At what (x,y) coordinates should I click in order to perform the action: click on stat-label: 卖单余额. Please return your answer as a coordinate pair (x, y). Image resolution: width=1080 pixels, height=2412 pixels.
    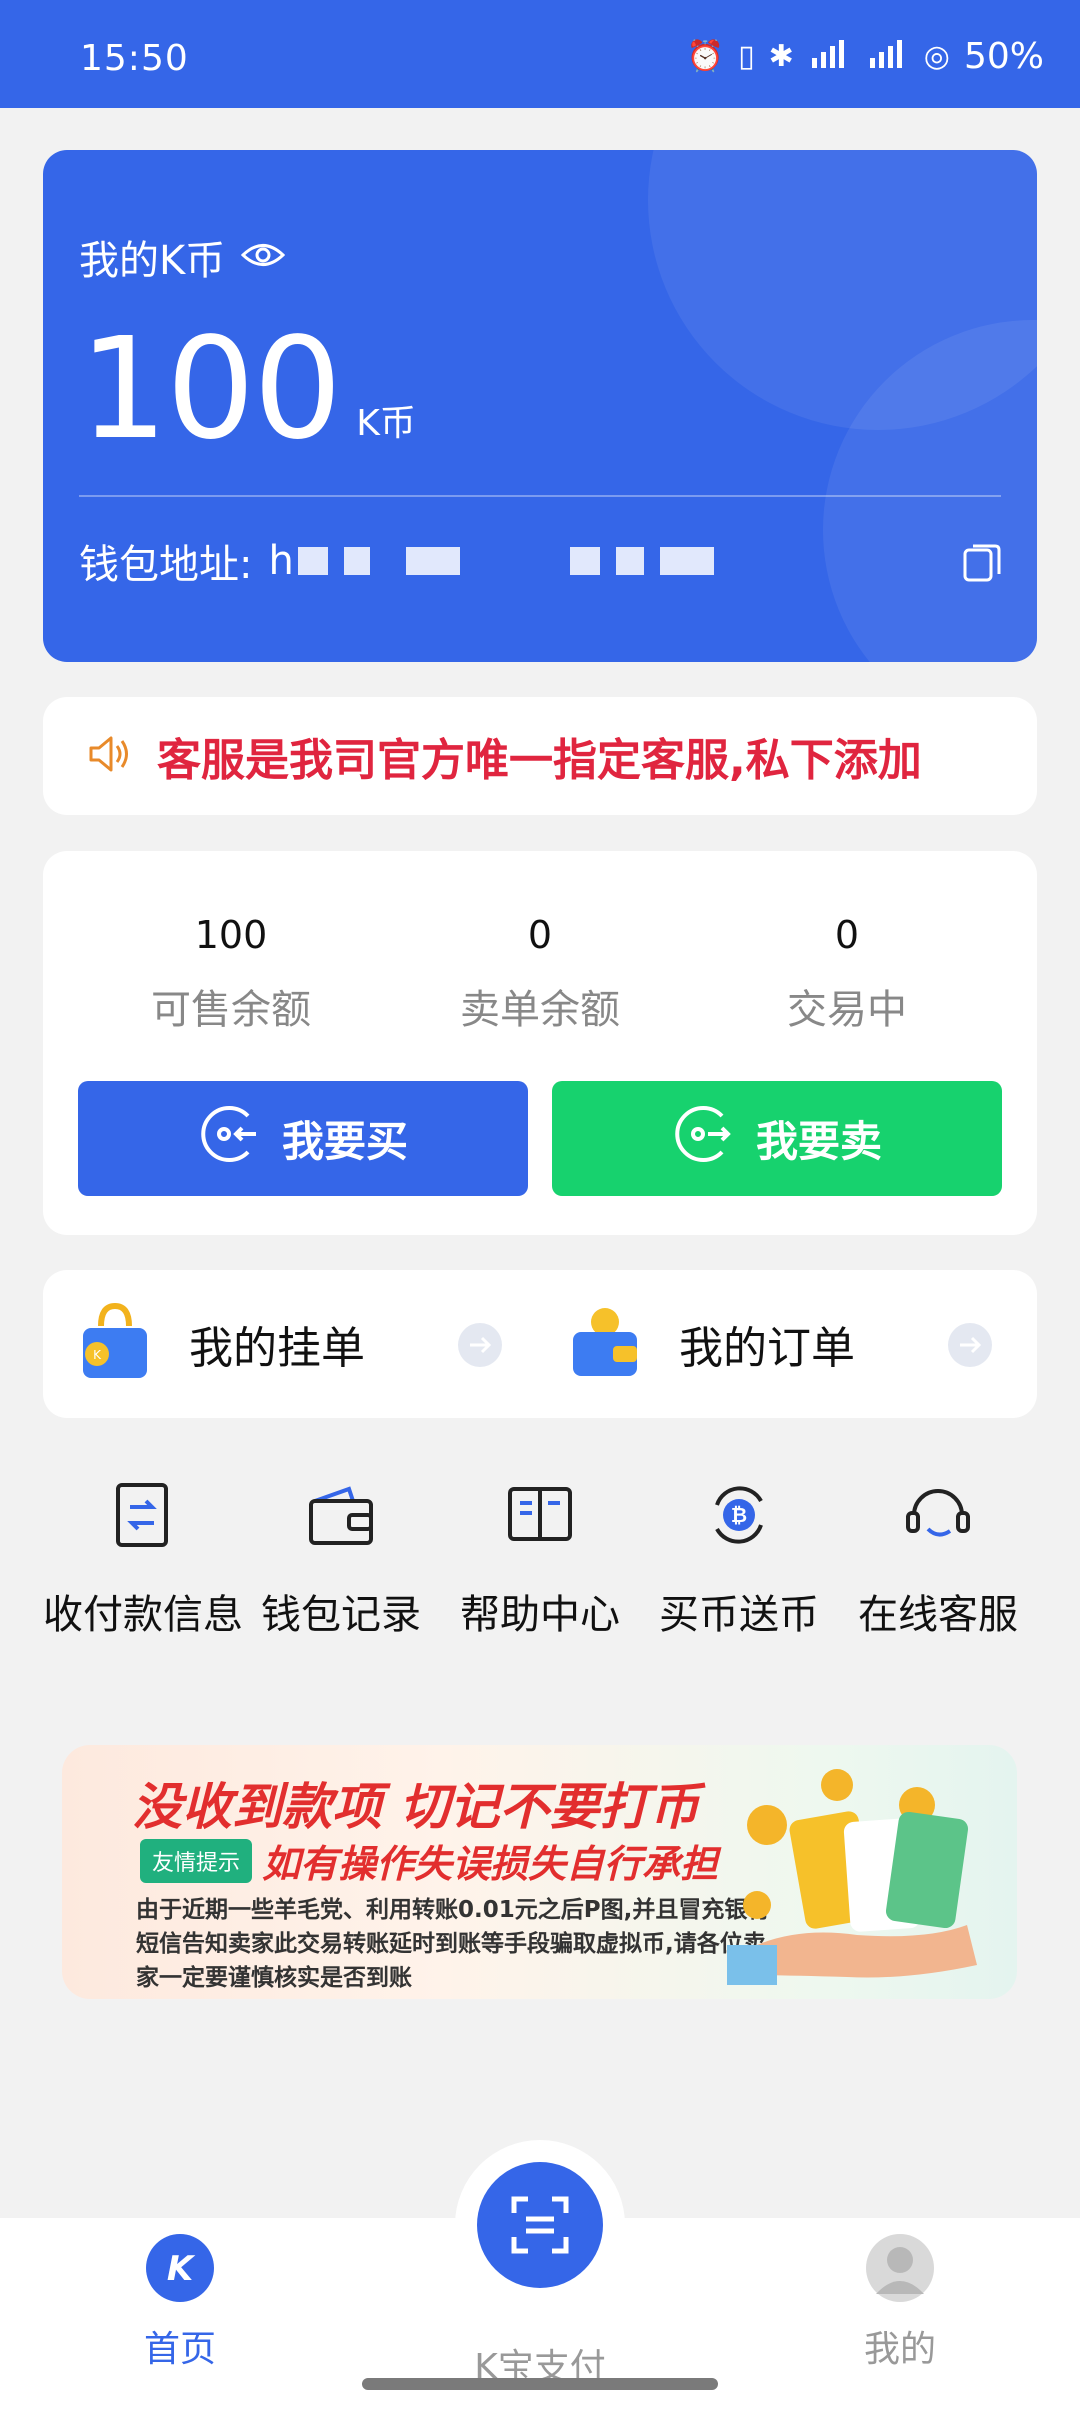
    Looking at the image, I should click on (540, 1010).